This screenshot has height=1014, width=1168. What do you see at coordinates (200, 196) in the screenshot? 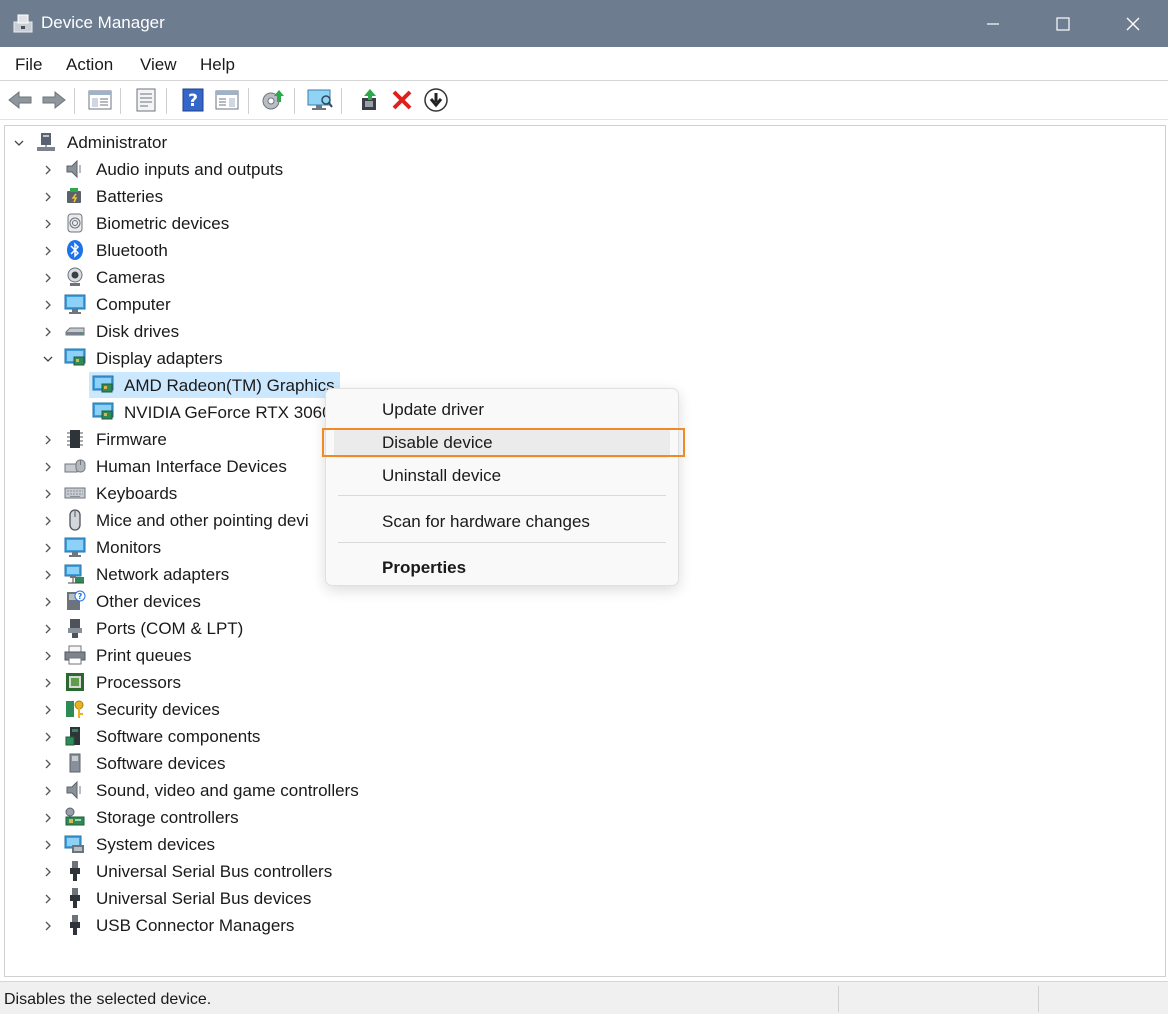
I see `tree-category-batteries: Batteries` at bounding box center [200, 196].